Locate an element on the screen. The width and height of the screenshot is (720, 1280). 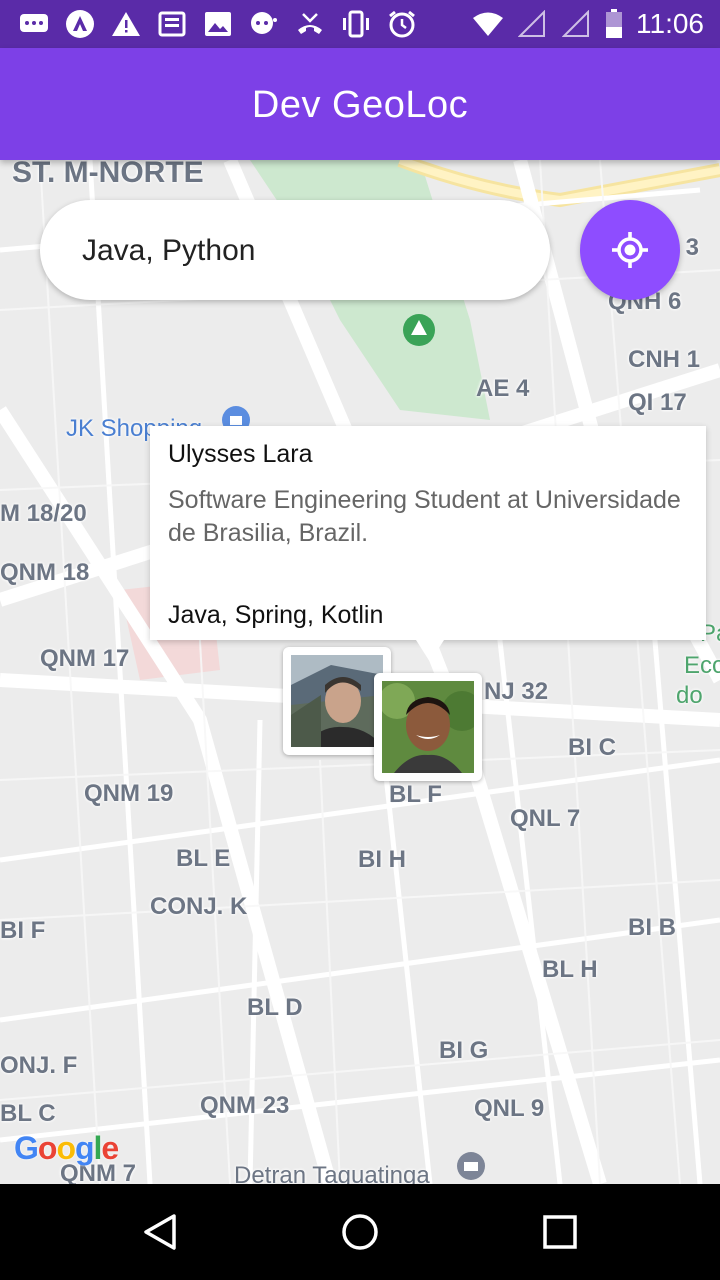
map-label: BL C is located at coordinates (28, 1113).